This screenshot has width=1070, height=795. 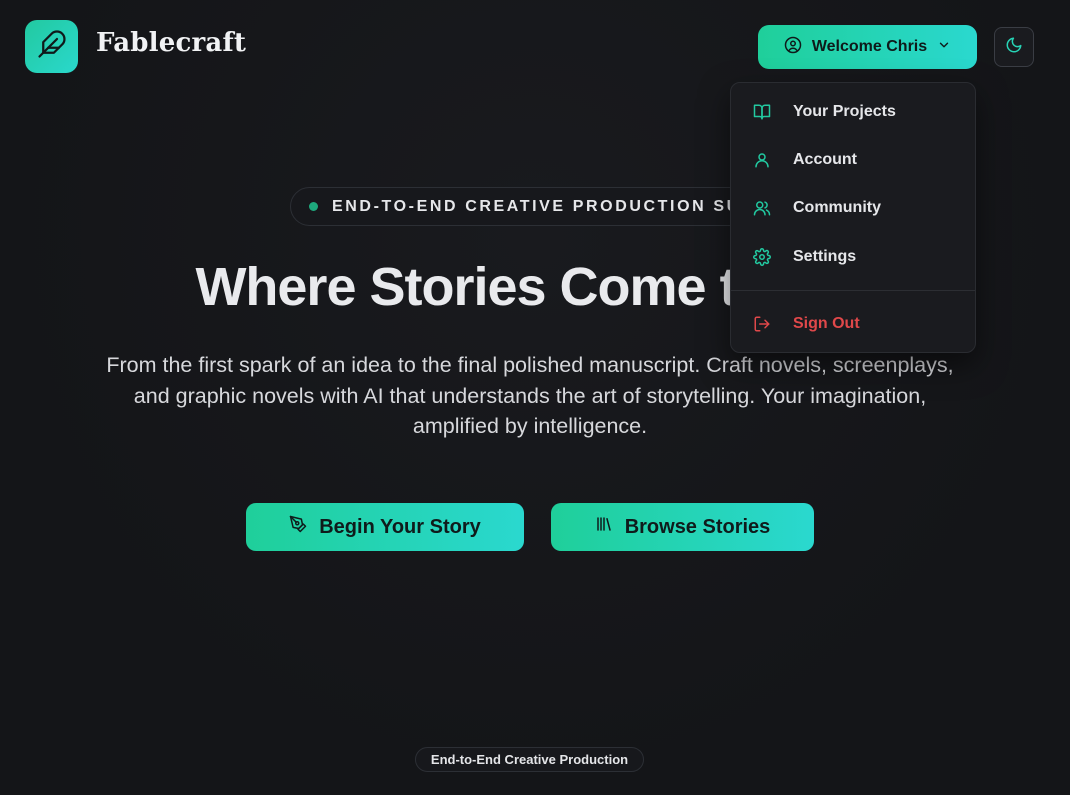 I want to click on status-dot, so click(x=313, y=206).